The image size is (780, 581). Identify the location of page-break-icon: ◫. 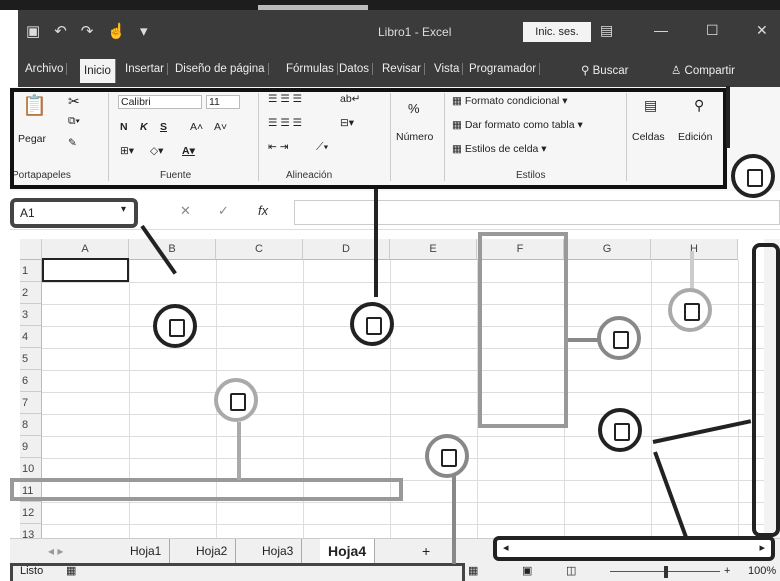
(571, 570).